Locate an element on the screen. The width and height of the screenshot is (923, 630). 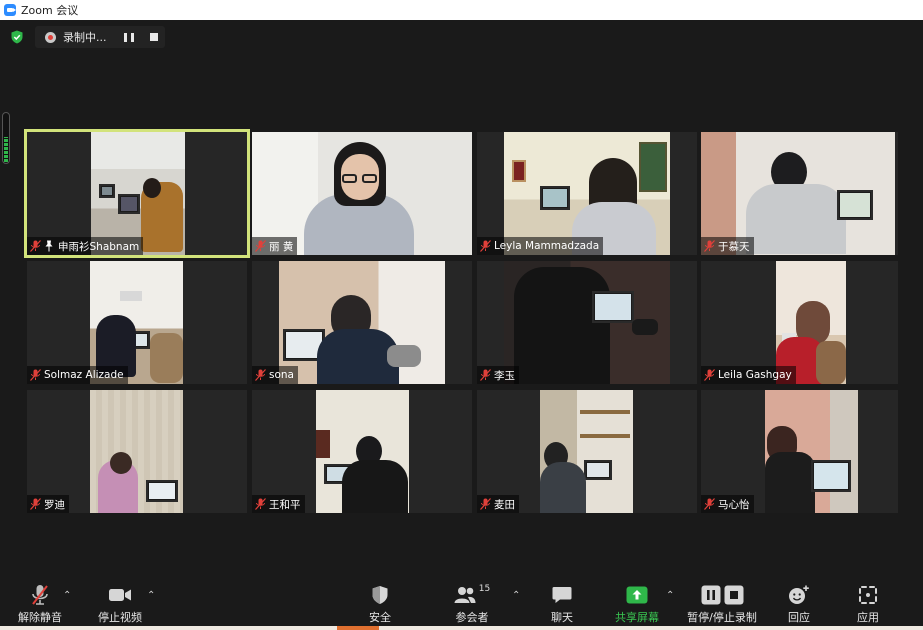
taskbar-edge is located at coordinates (461, 628).